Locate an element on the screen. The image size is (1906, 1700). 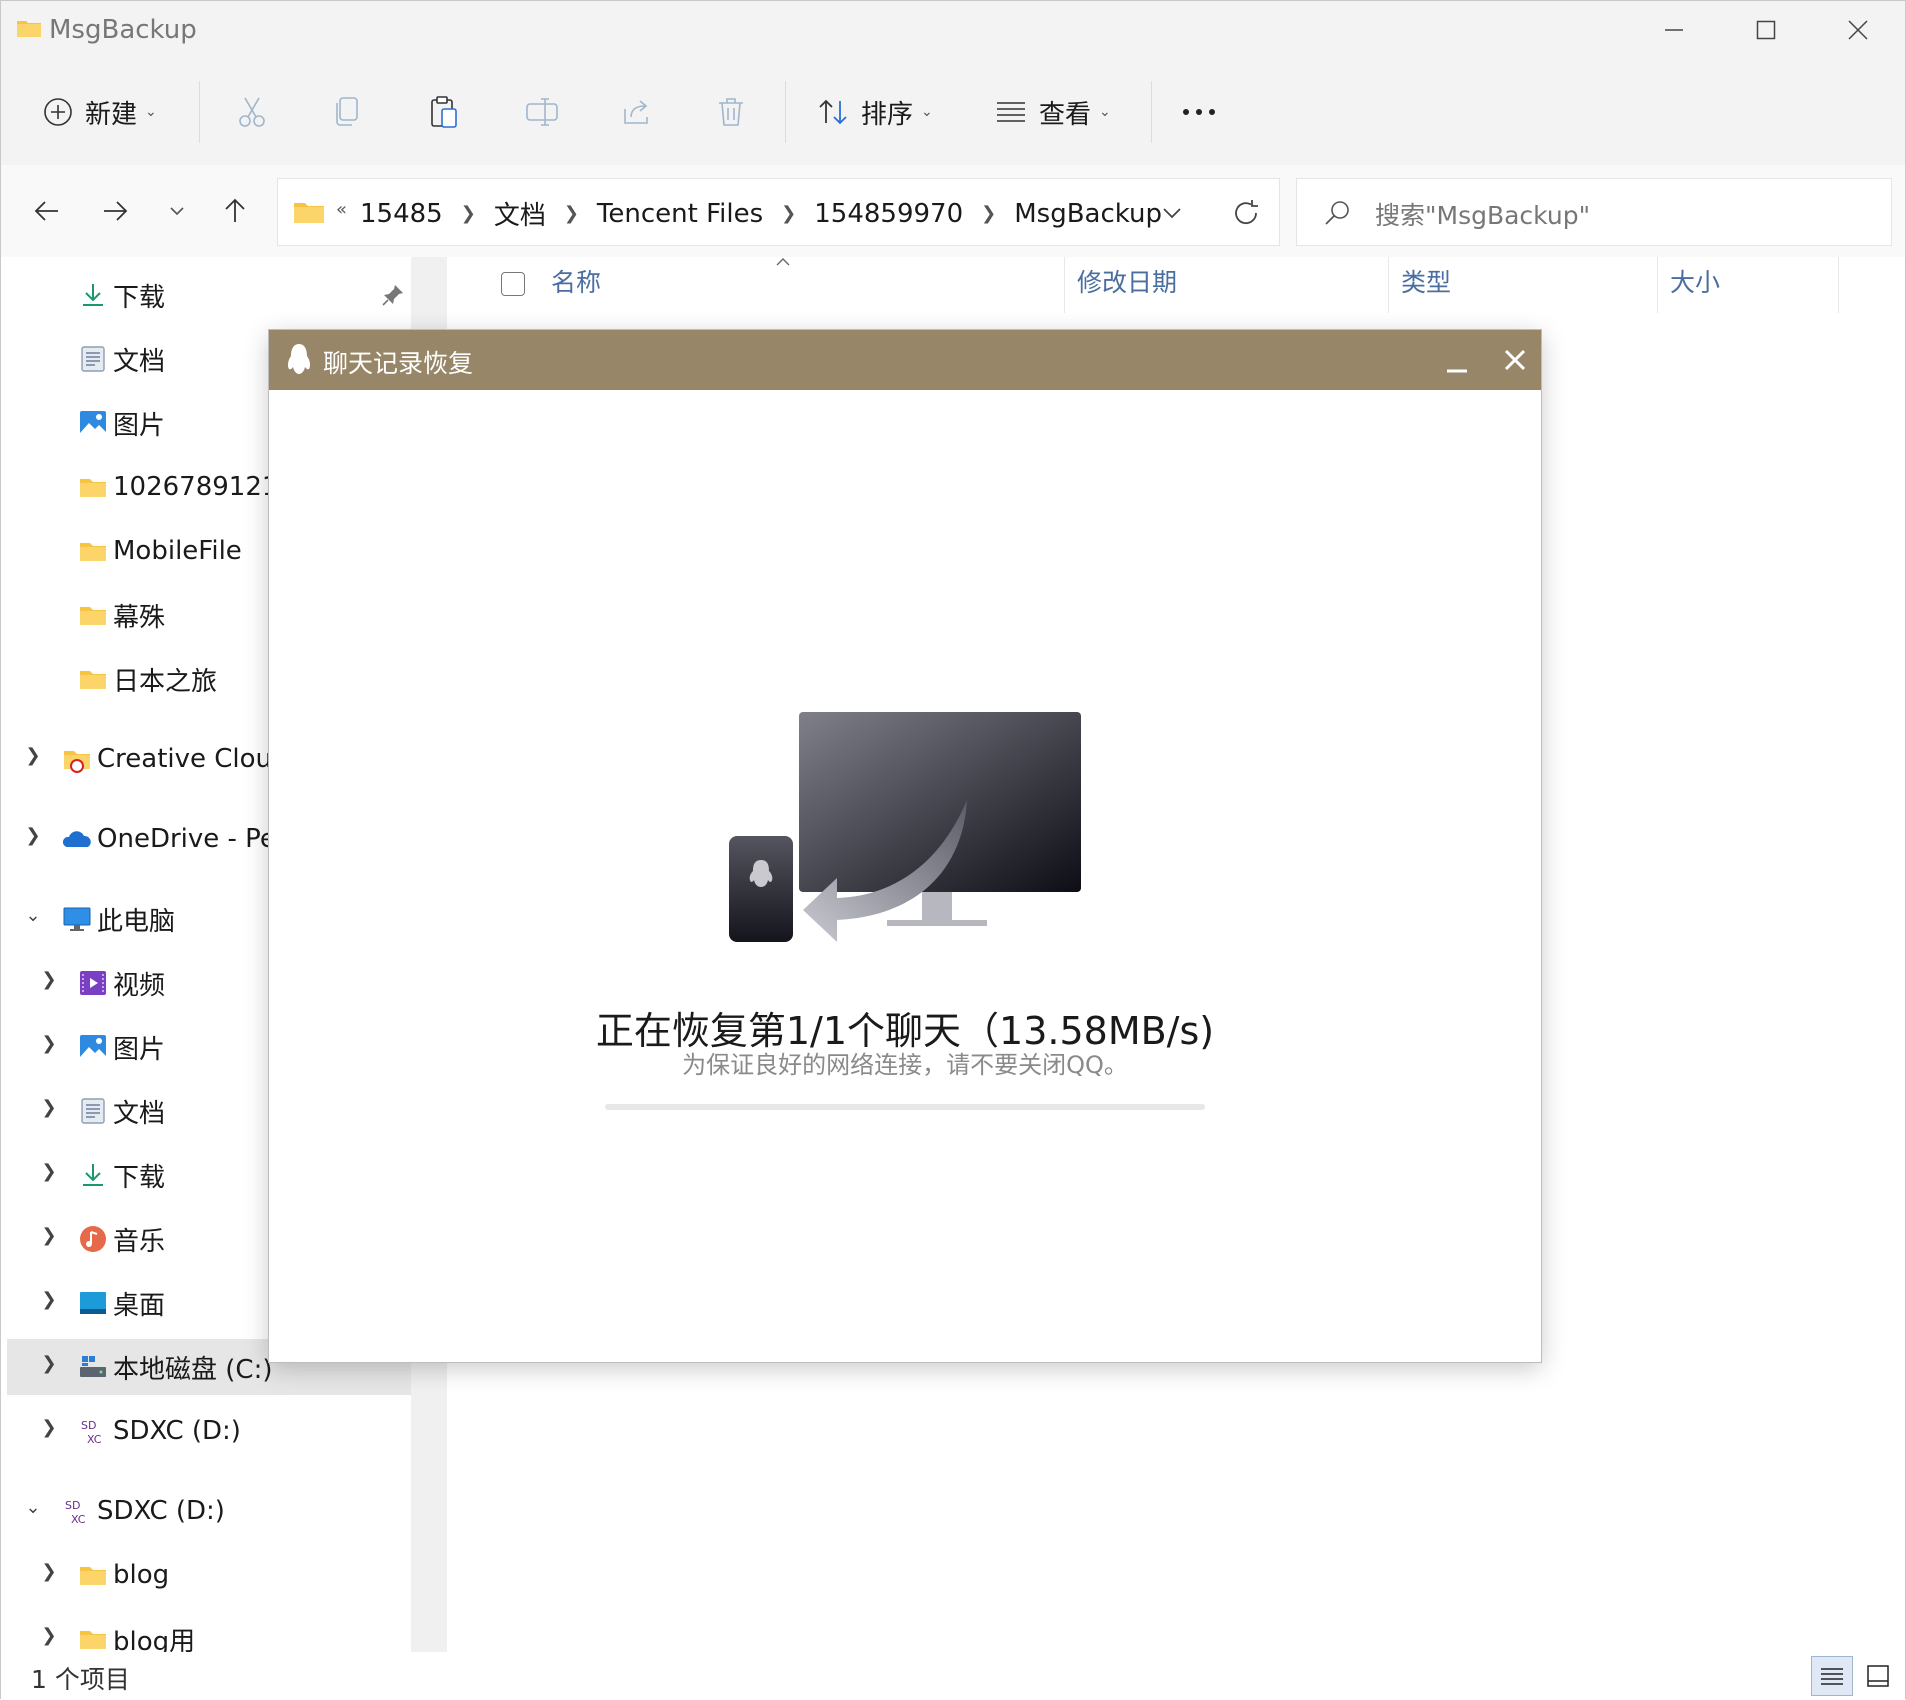
sidebar-item-this-pc: 此电脑 is located at coordinates (119, 919).